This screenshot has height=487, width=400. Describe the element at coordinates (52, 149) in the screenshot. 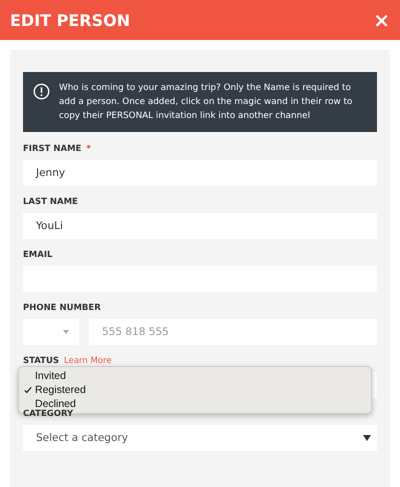

I see `field-label: FIRST NAME` at that location.